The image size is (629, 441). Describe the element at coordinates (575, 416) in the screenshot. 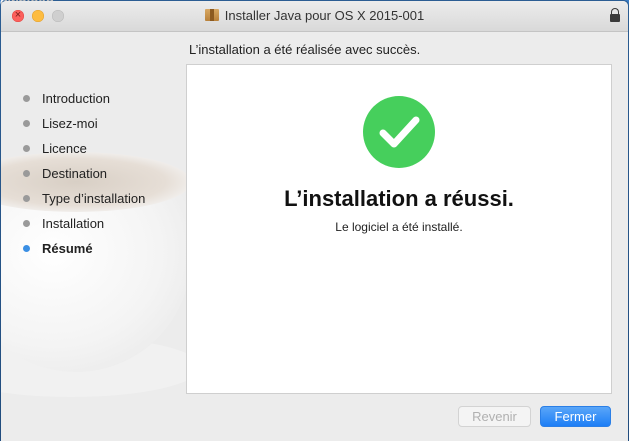

I see `close-button: Fermer` at that location.